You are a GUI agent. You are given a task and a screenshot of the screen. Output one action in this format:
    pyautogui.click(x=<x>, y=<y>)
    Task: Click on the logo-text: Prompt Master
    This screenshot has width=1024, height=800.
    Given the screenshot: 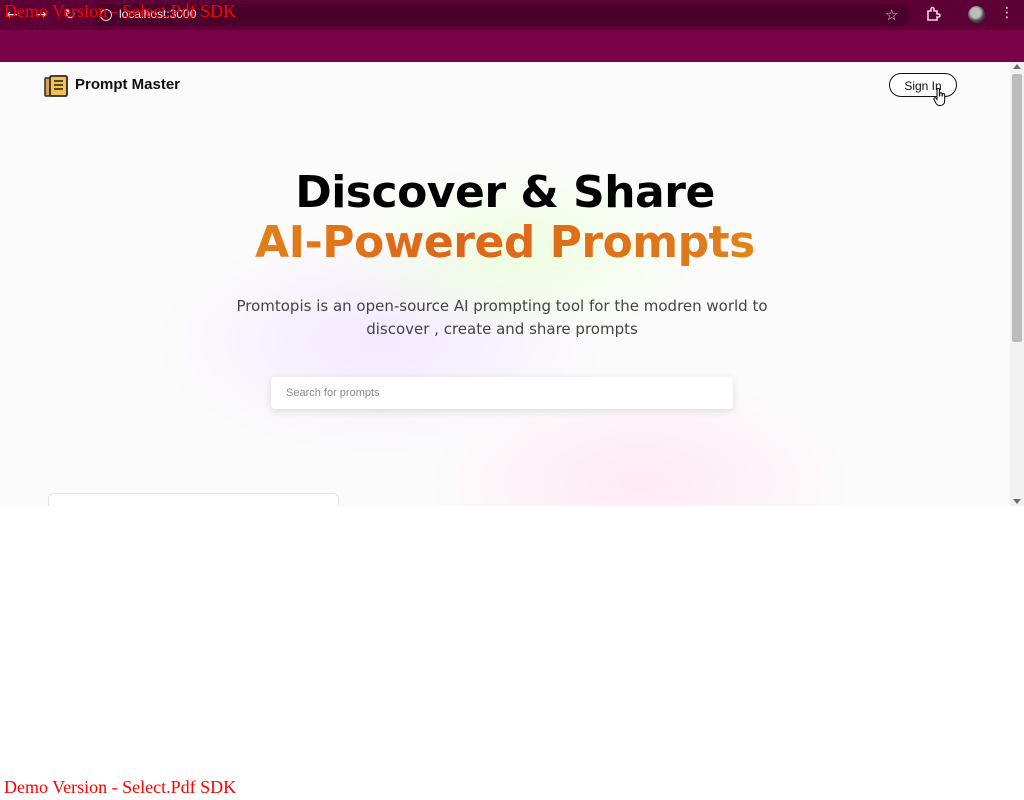 What is the action you would take?
    pyautogui.click(x=127, y=84)
    